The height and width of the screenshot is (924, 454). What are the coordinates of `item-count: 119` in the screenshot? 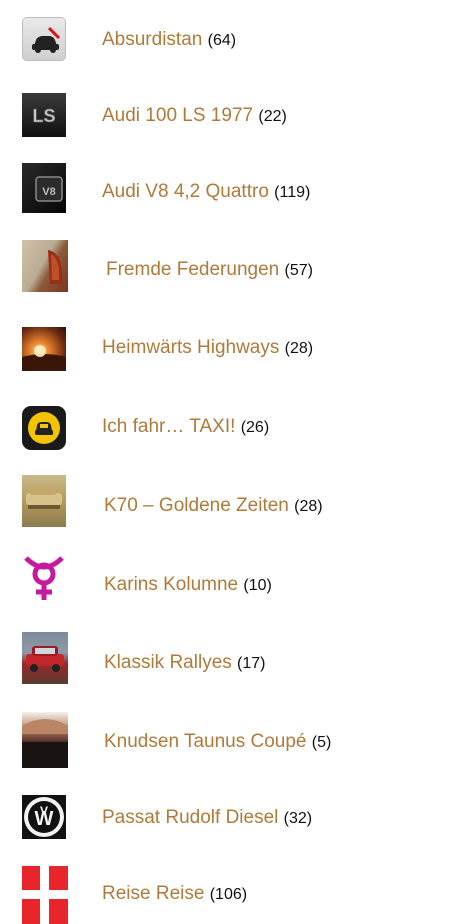 It's located at (292, 192).